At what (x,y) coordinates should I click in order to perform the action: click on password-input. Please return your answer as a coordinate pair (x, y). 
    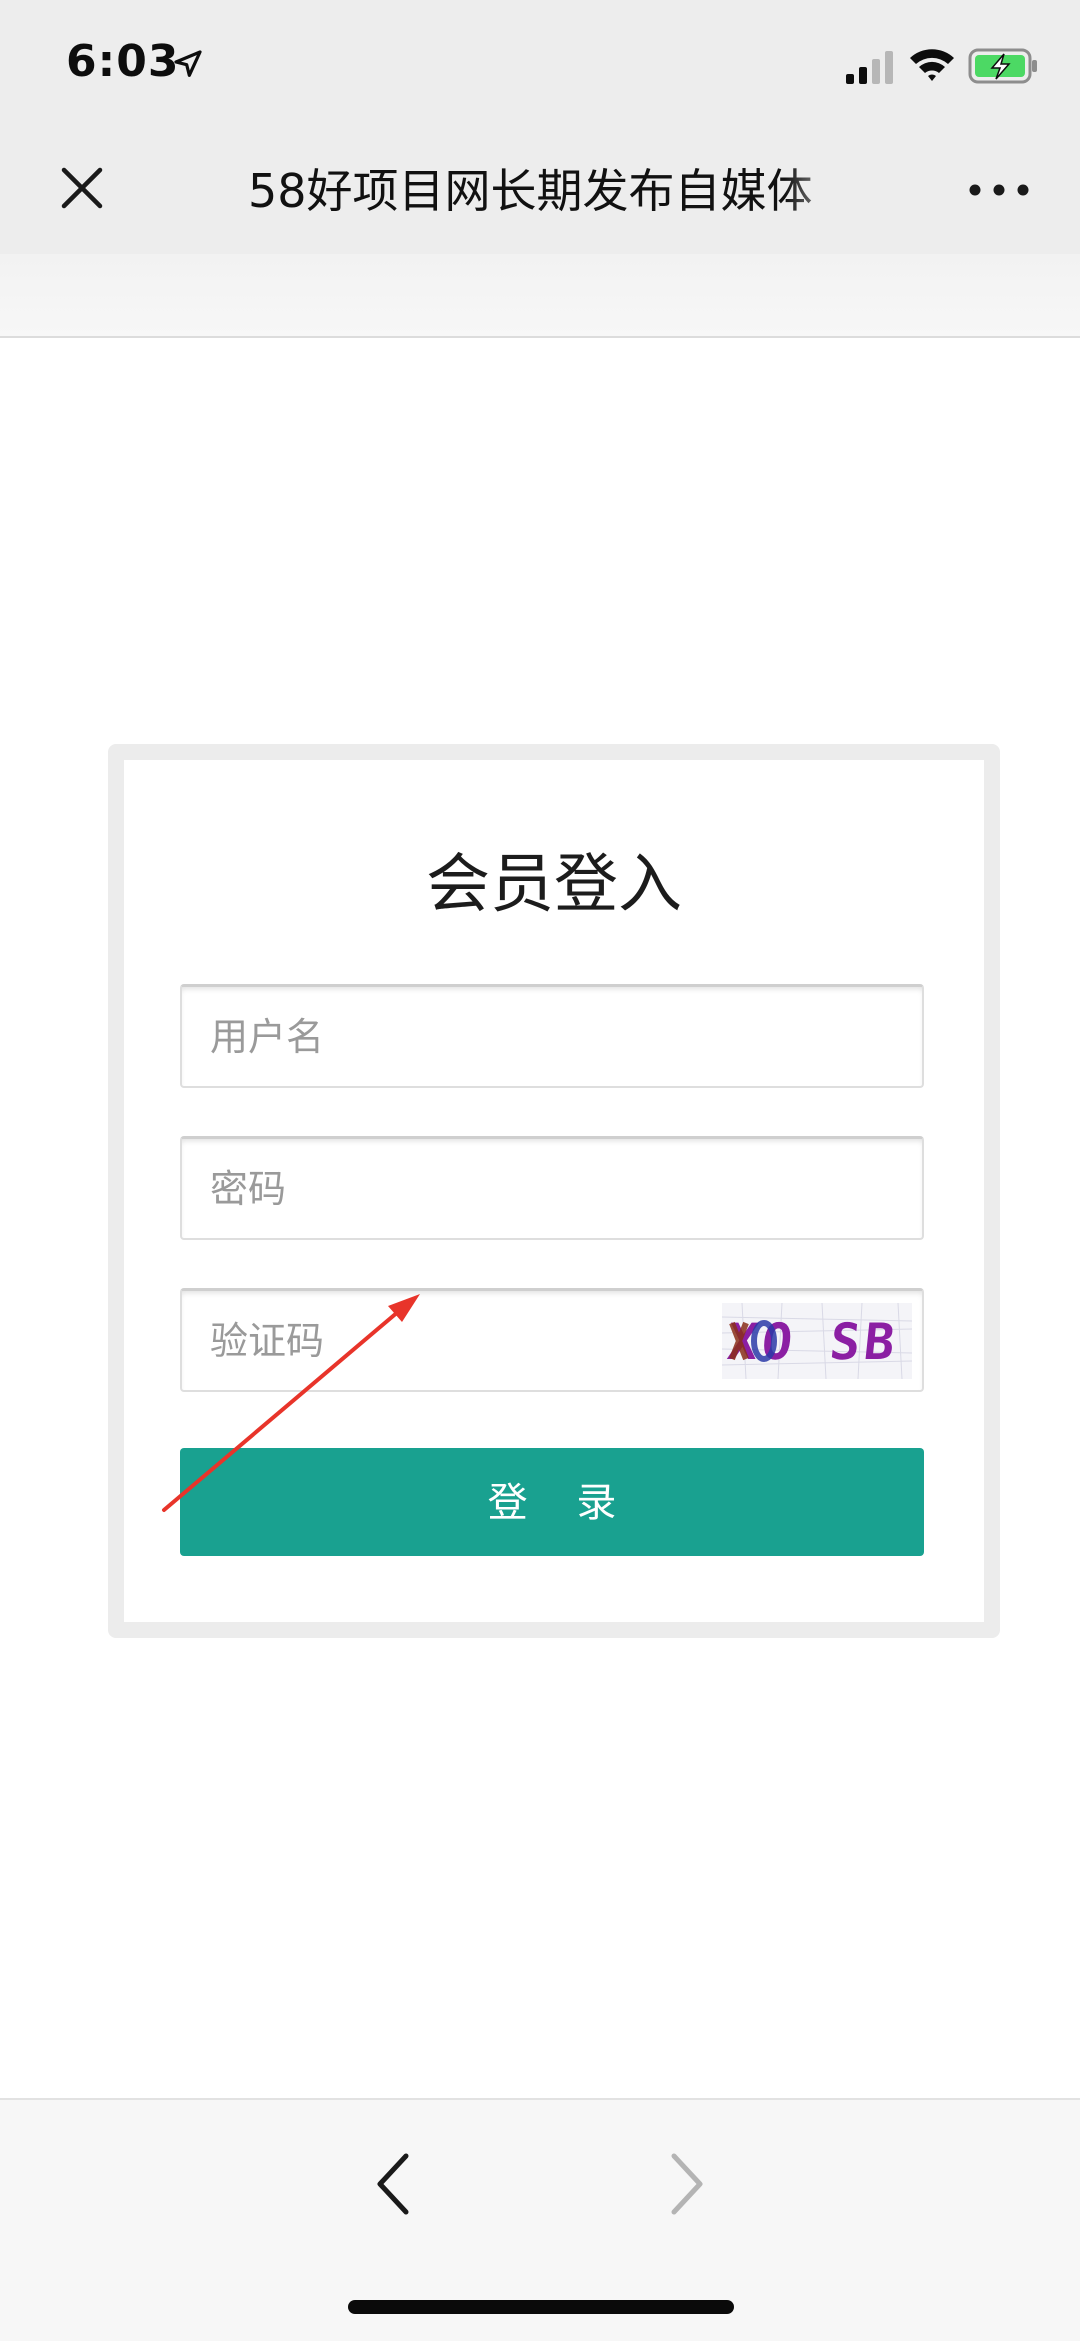
    Looking at the image, I should click on (550, 1188).